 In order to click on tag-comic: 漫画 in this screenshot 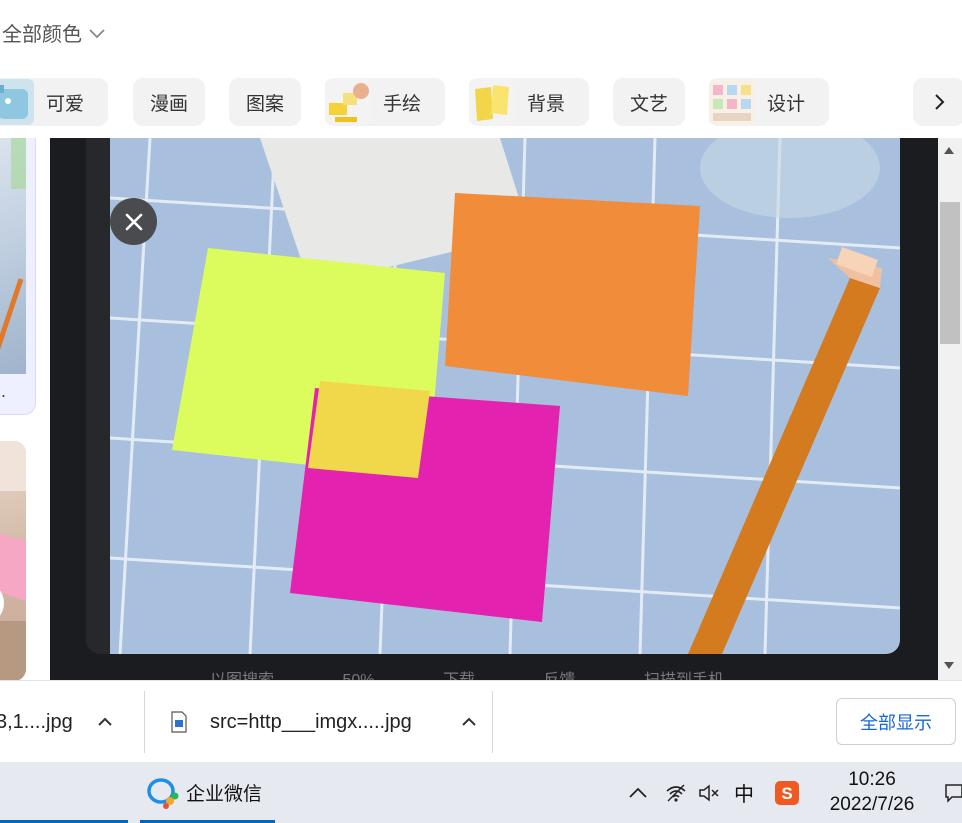, I will do `click(169, 102)`.